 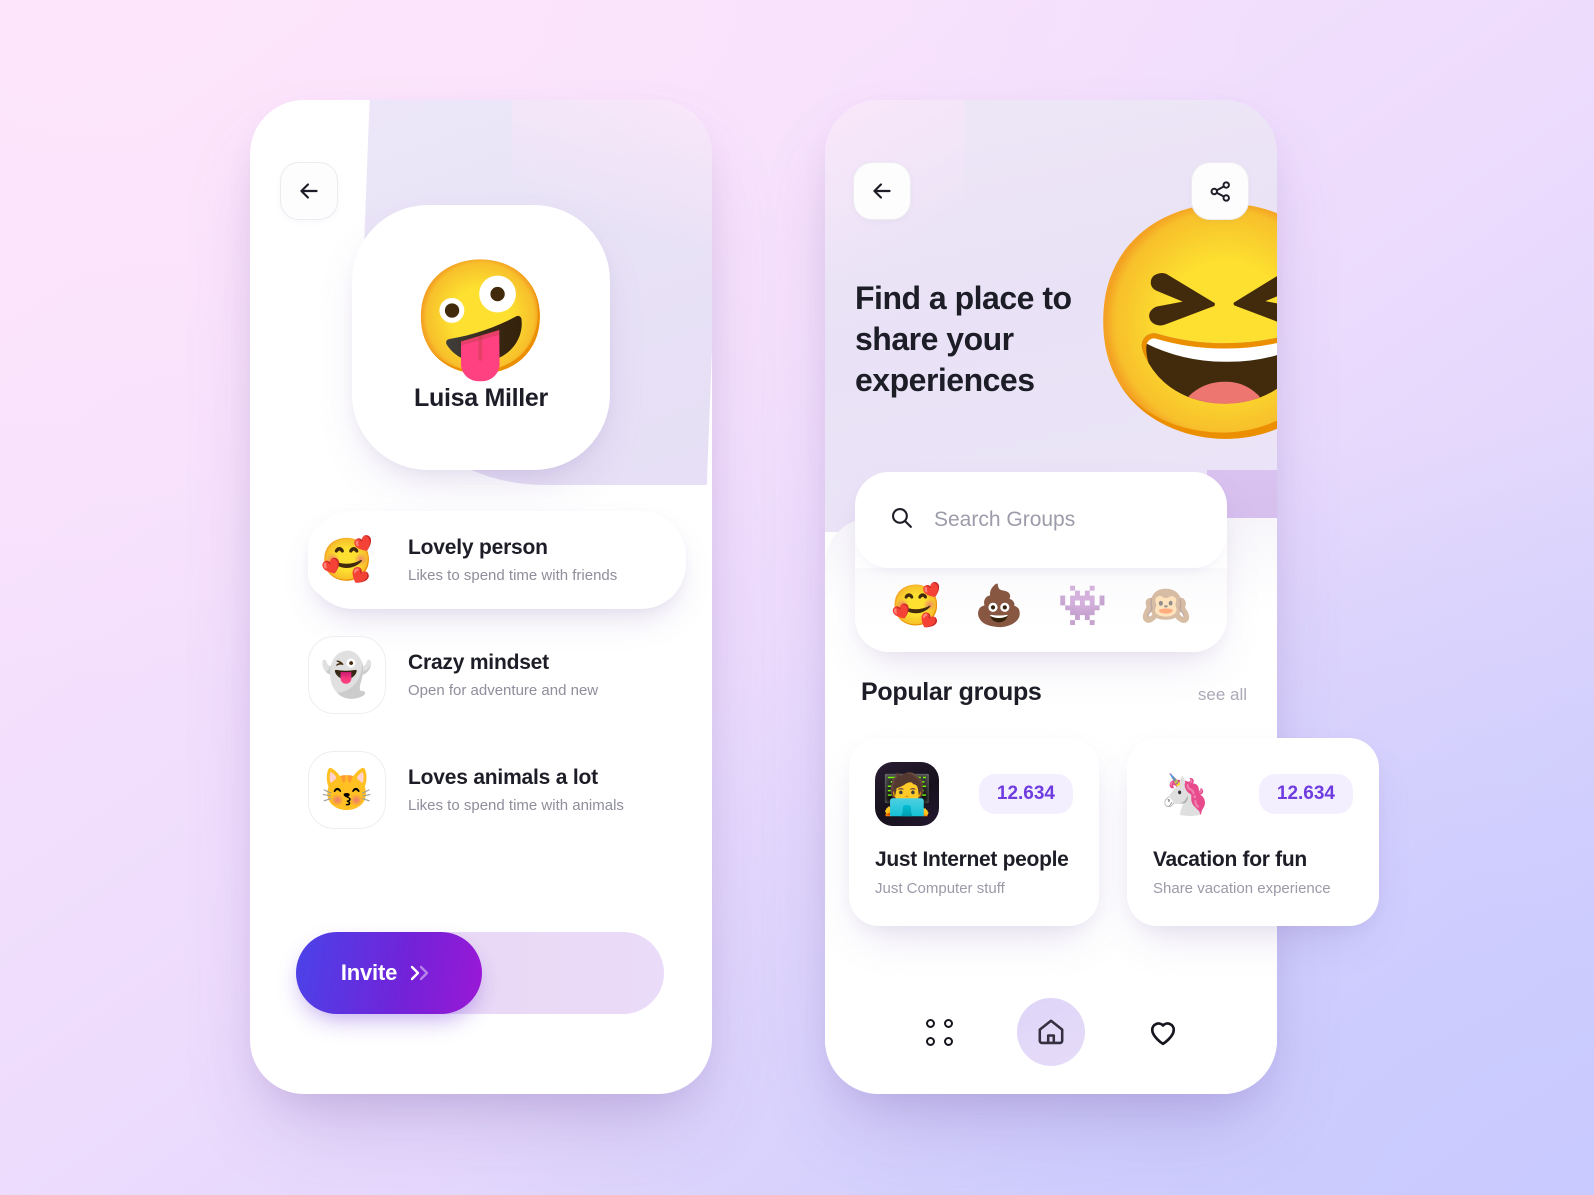 What do you see at coordinates (1222, 695) in the screenshot?
I see `see-all-link: see all` at bounding box center [1222, 695].